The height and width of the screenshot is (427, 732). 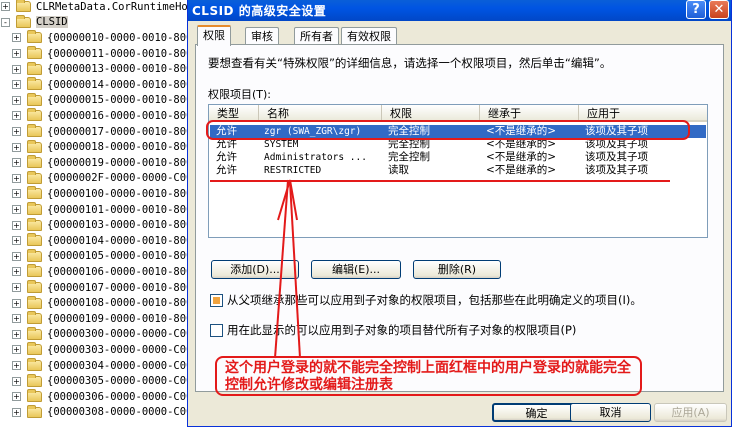 What do you see at coordinates (95, 210) in the screenshot?
I see `tree-item: + {00000101-0000-0010-800` at bounding box center [95, 210].